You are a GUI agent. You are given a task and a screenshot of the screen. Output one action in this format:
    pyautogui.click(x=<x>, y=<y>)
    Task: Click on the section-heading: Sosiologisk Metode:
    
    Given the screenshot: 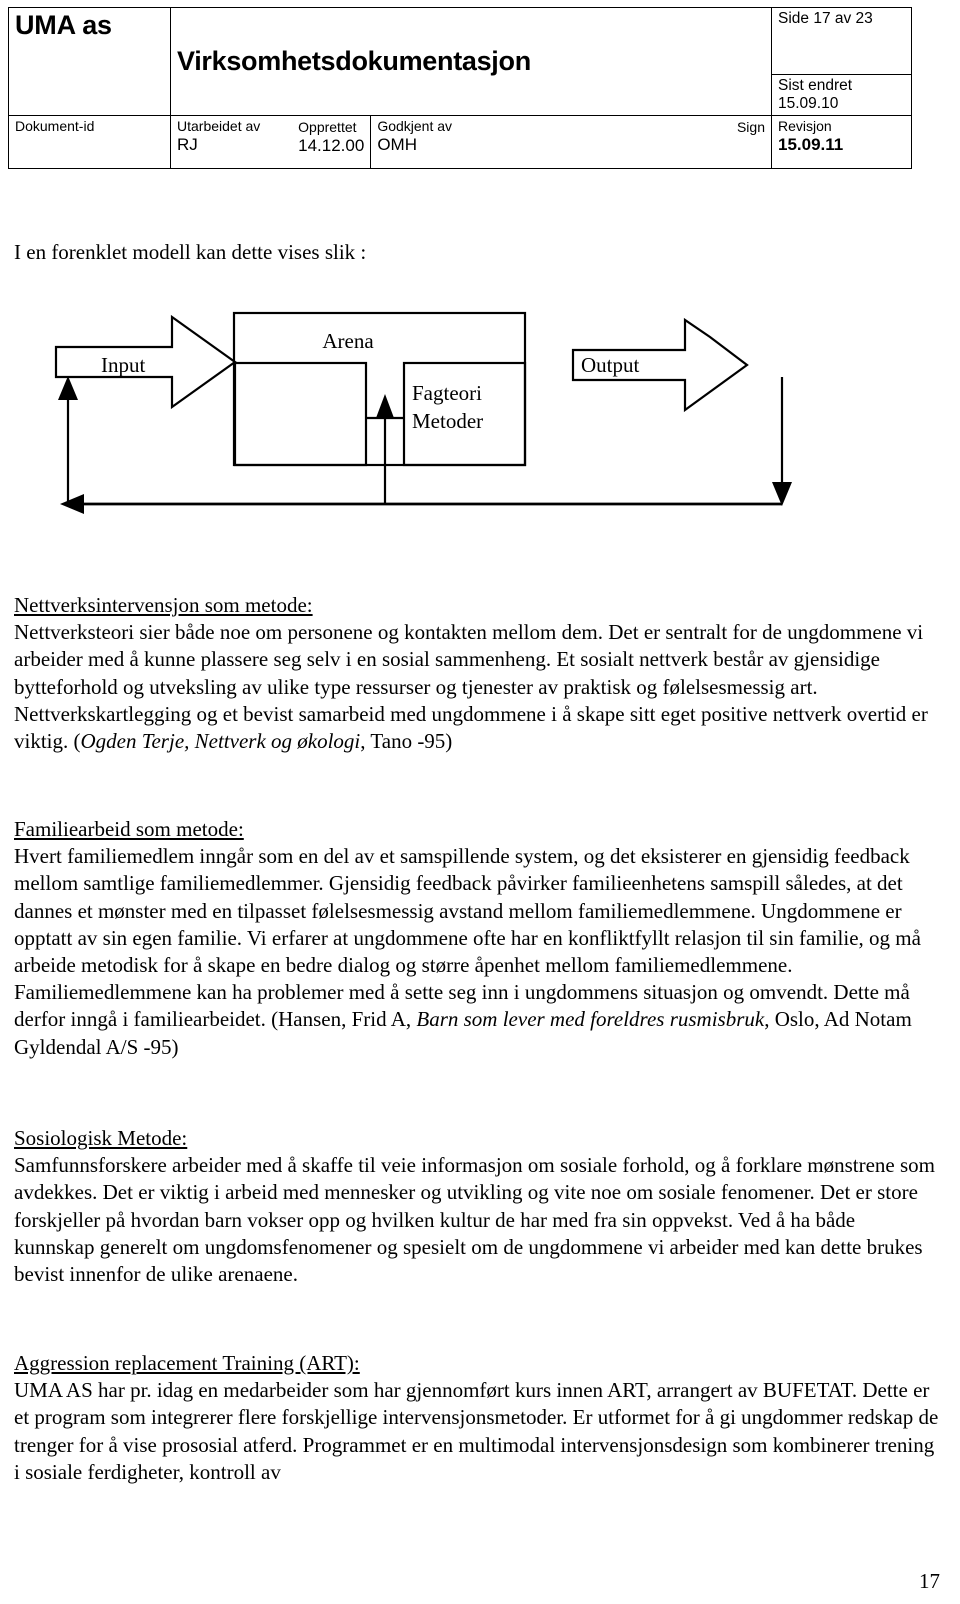 What is the action you would take?
    pyautogui.click(x=101, y=1138)
    